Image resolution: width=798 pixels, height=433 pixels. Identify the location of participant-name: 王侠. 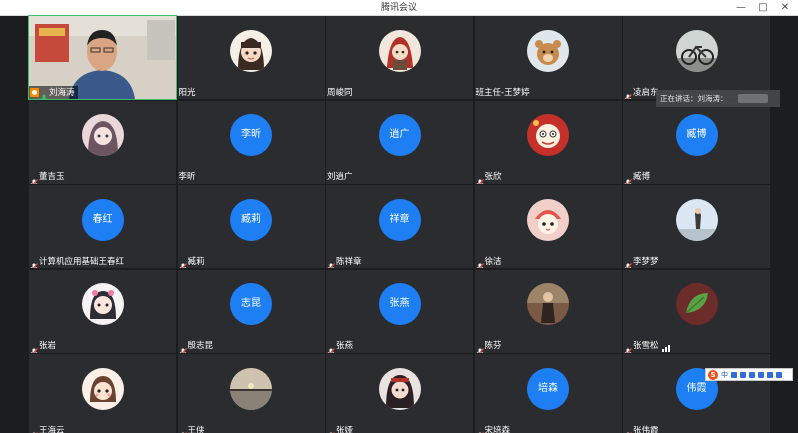
(196, 429).